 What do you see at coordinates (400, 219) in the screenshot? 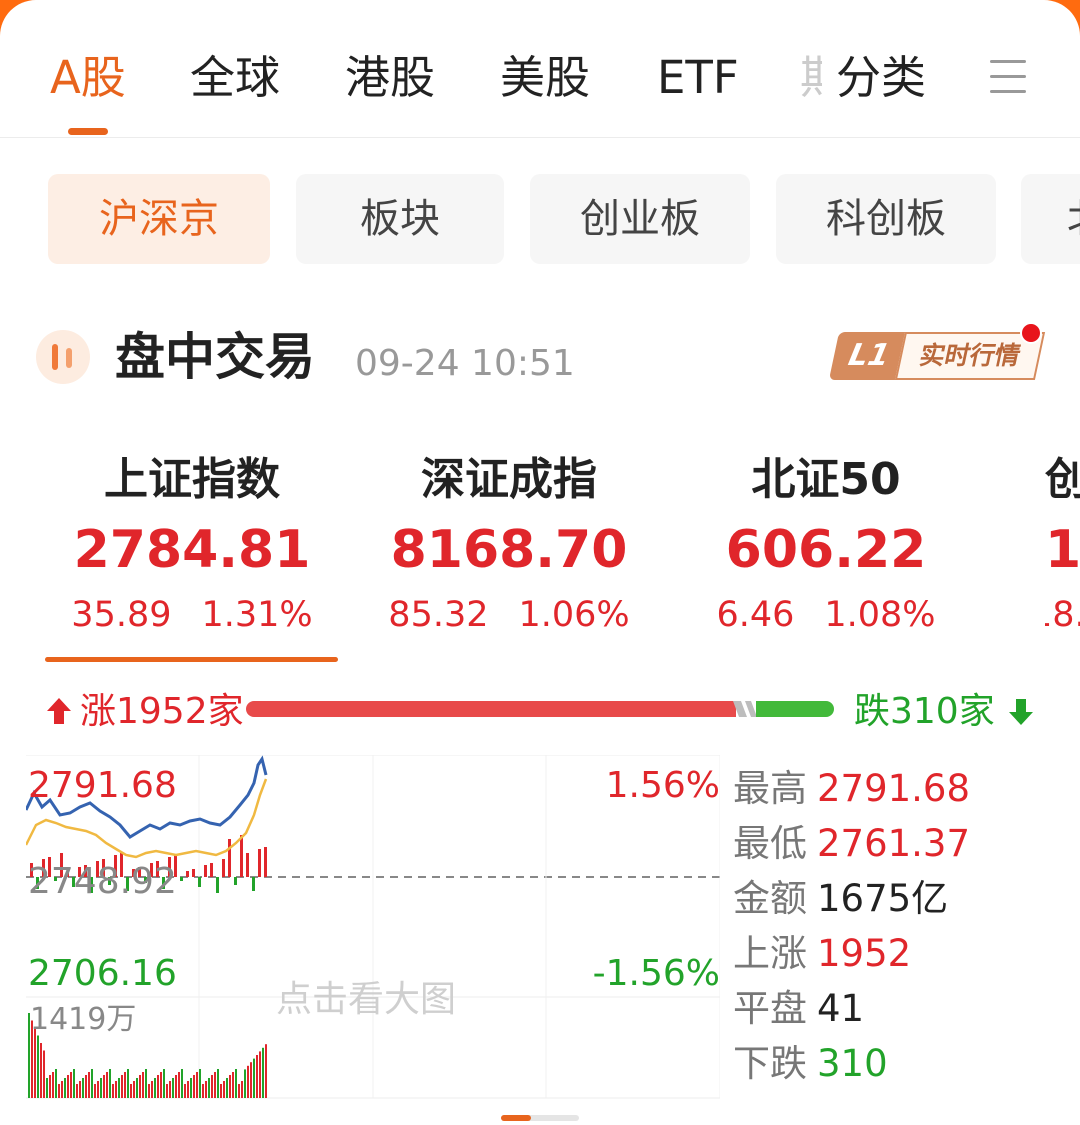
I see `chip-sectors: 板块` at bounding box center [400, 219].